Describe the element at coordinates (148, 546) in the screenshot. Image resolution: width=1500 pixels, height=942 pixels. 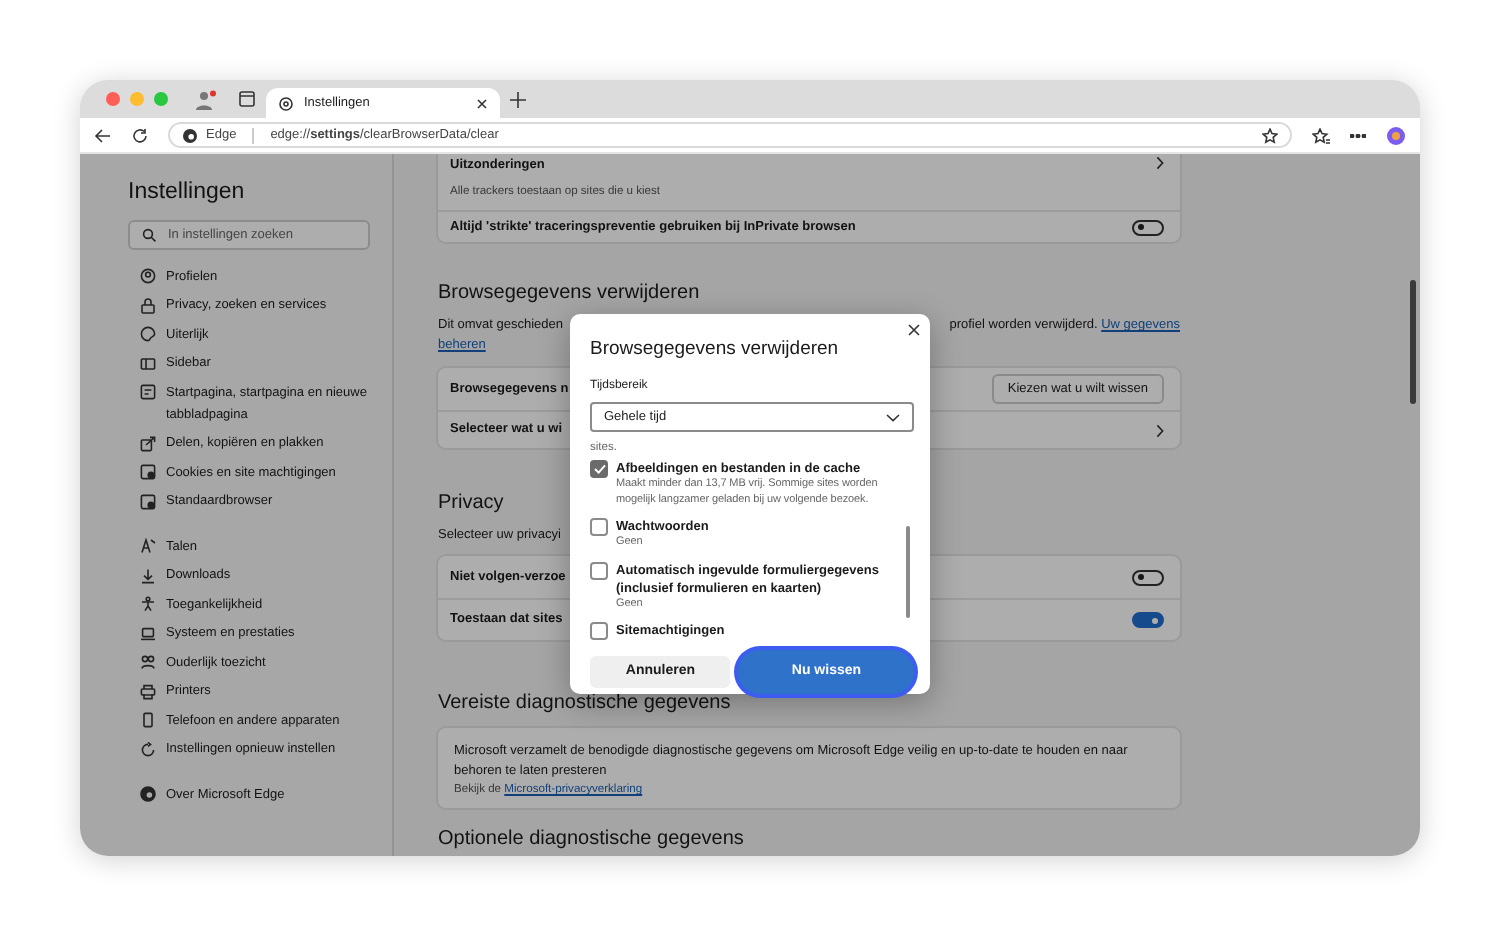
I see `translate-icon` at that location.